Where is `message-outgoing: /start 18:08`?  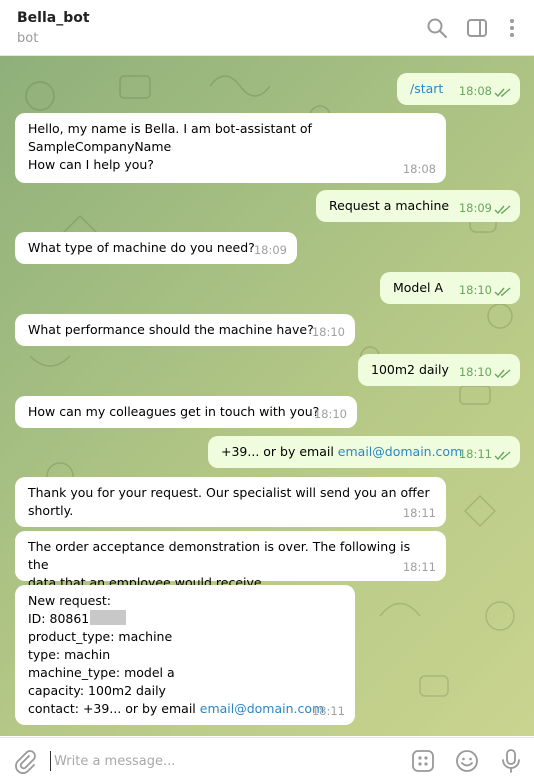 message-outgoing: /start 18:08 is located at coordinates (458, 89).